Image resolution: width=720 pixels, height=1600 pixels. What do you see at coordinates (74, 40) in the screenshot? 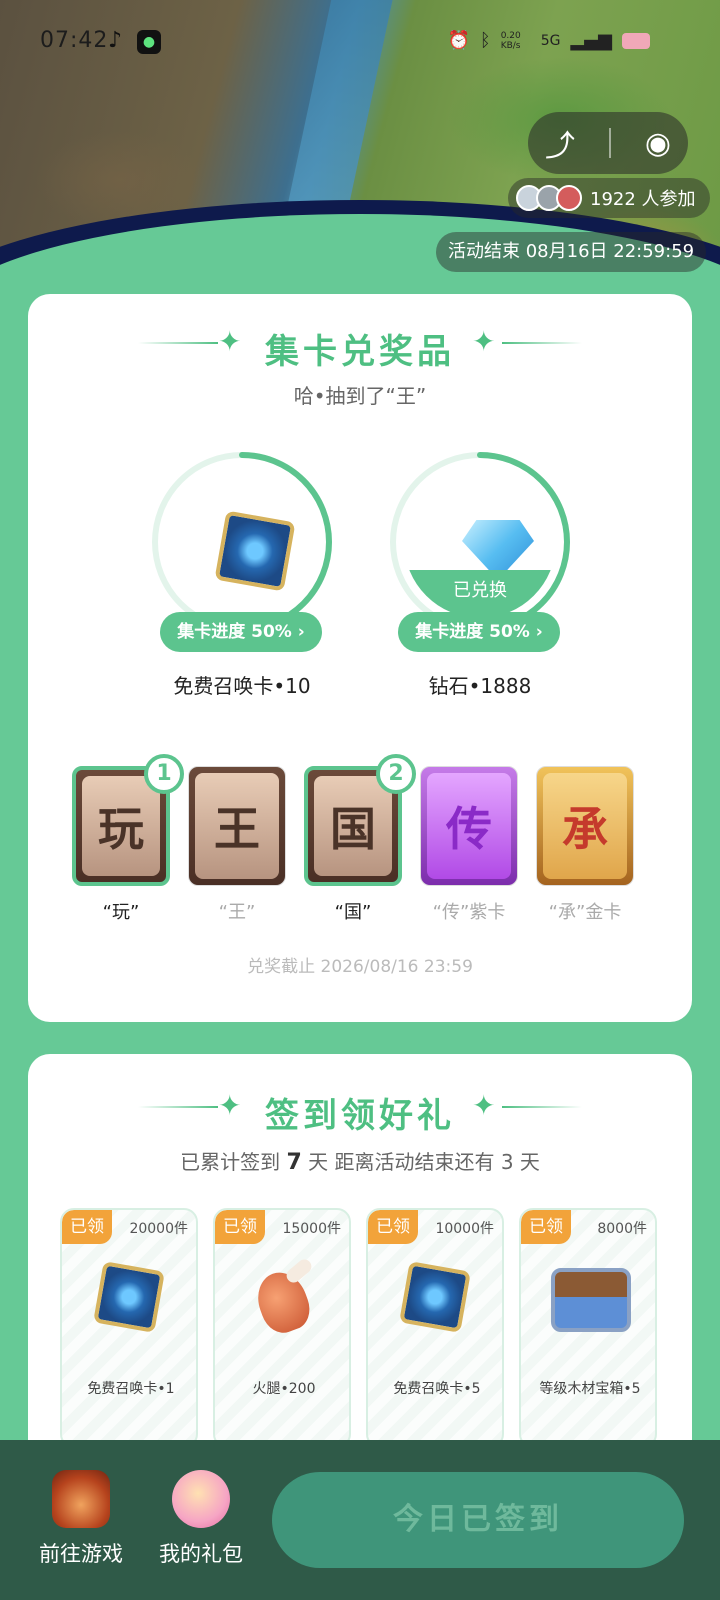
I see `status-time: 07:42` at bounding box center [74, 40].